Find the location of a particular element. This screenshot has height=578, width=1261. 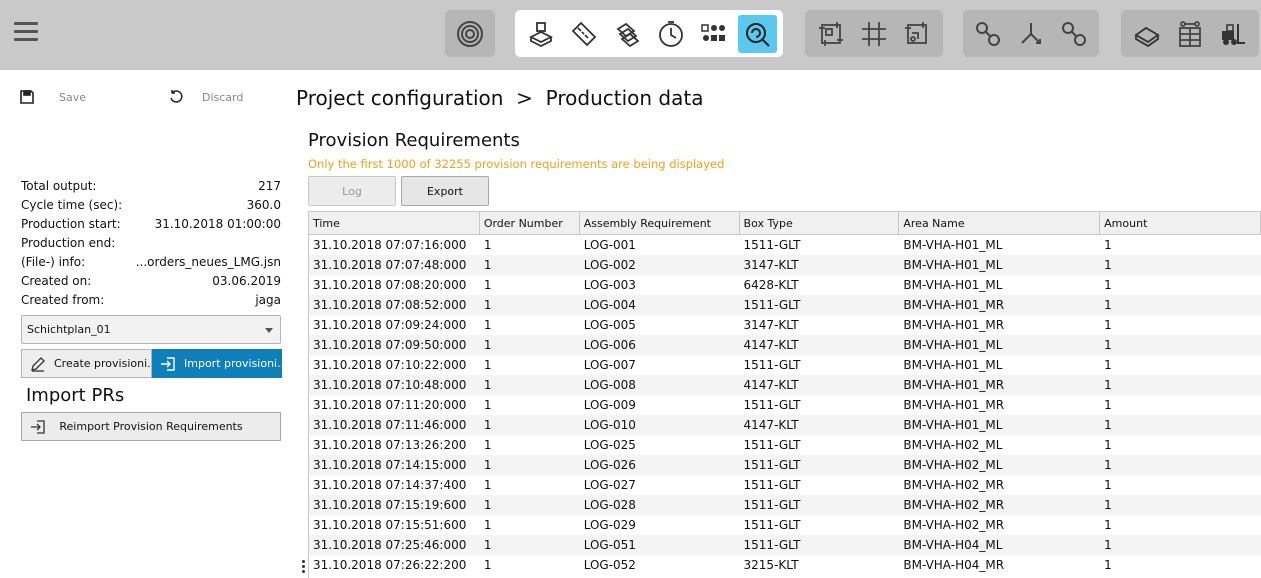

table-cell: 31.10.2018 07:11:20:000 is located at coordinates (390, 405).